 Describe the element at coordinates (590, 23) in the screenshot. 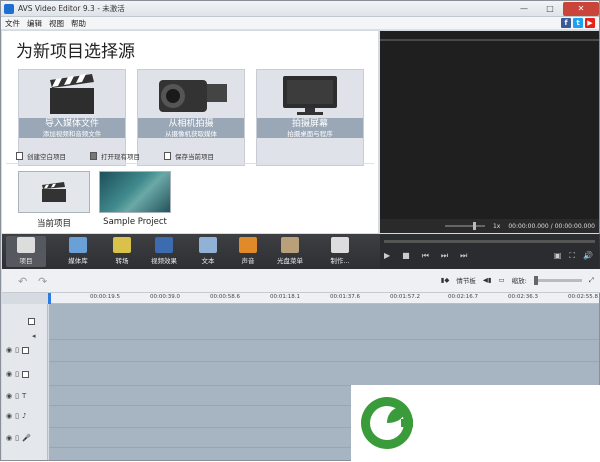

I see `youtube-icon: ▶` at that location.